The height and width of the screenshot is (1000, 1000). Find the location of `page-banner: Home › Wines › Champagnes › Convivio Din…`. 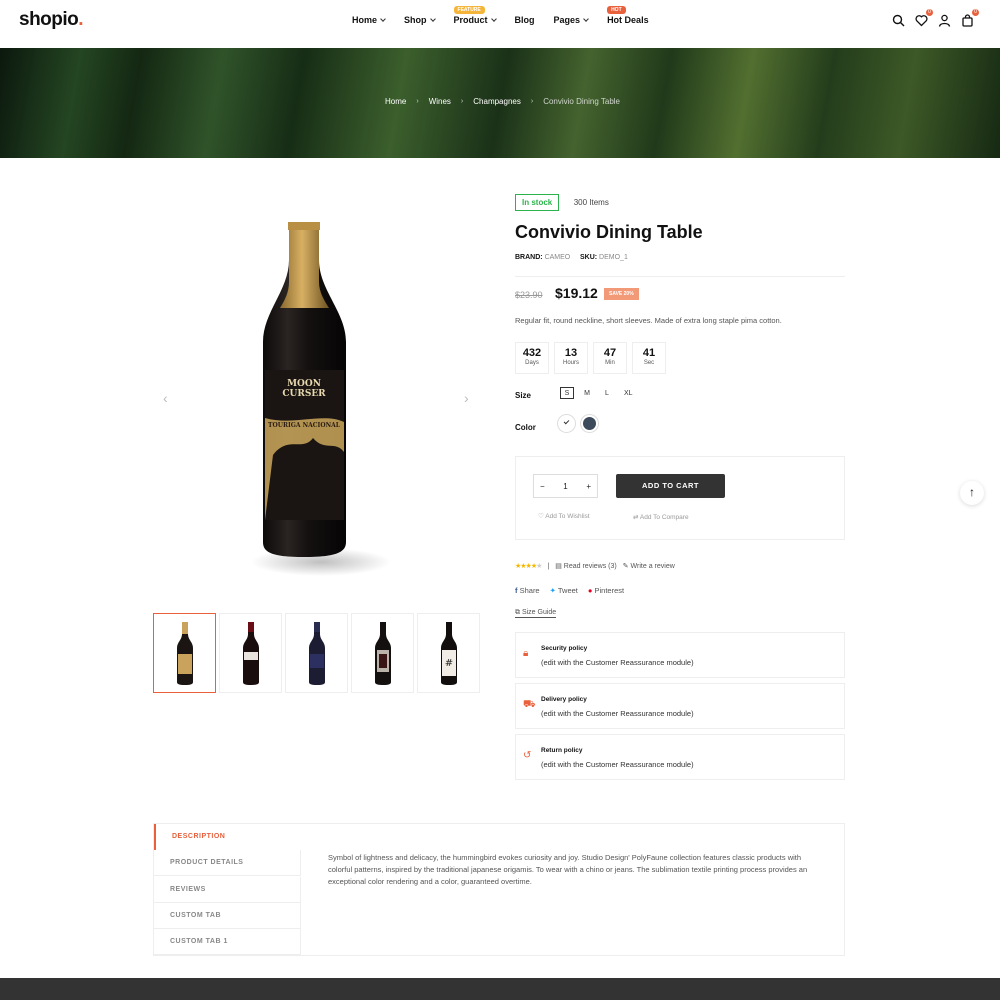

page-banner: Home › Wines › Champagnes › Convivio Din… is located at coordinates (500, 103).